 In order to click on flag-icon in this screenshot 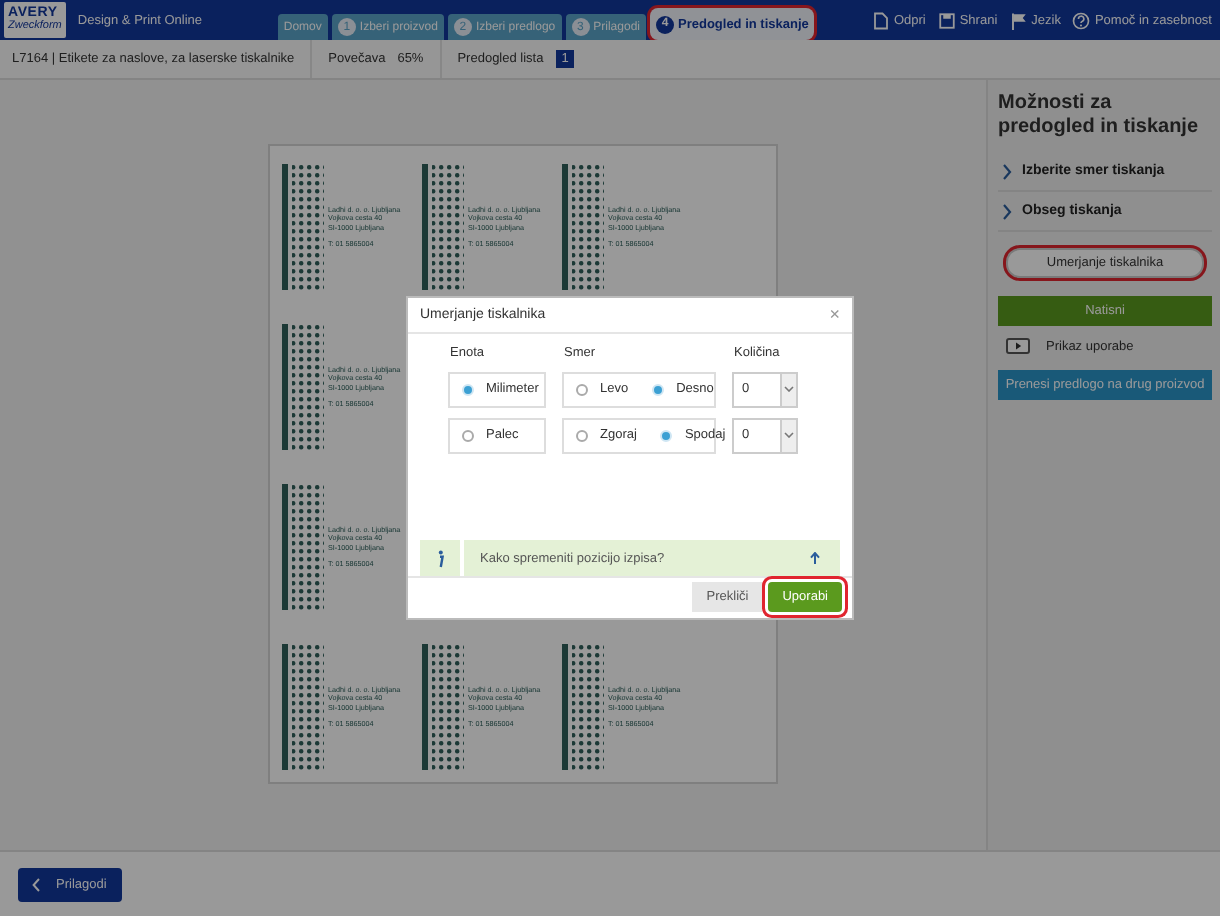, I will do `click(1018, 20)`.